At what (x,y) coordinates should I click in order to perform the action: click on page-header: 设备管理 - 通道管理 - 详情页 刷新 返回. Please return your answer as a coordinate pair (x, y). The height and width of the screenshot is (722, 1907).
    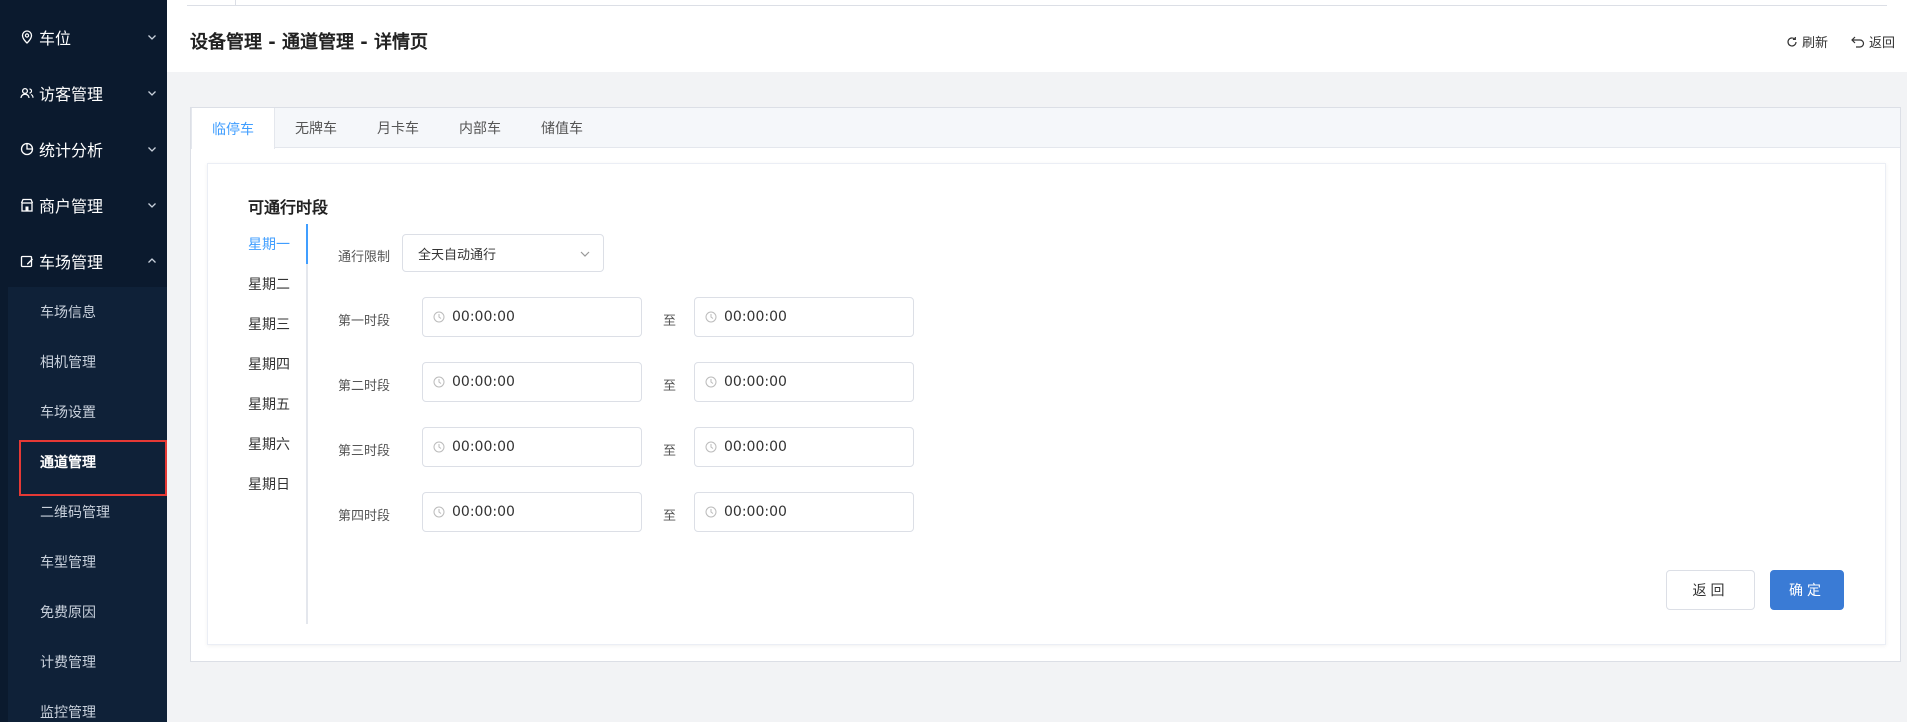
    Looking at the image, I should click on (1037, 36).